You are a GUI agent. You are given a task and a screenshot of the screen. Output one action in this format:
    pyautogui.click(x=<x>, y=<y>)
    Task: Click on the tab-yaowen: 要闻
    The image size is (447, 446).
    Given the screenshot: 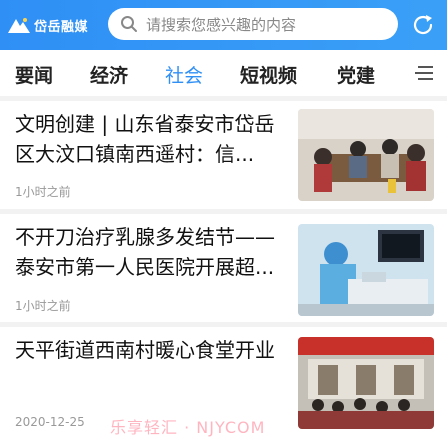 What is the action you would take?
    pyautogui.click(x=34, y=74)
    